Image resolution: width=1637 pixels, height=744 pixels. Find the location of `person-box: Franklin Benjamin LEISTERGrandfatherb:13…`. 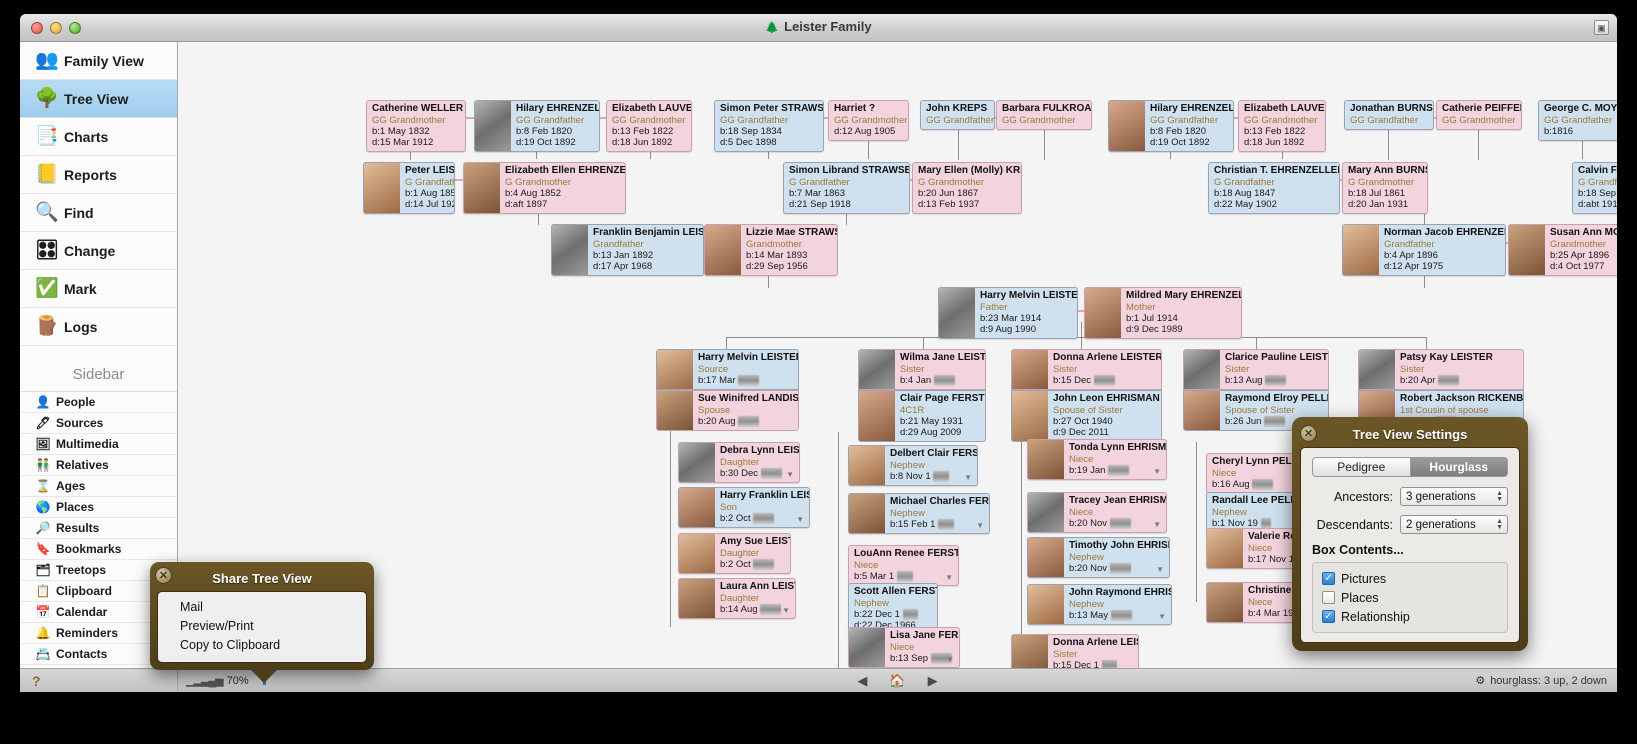

person-box: Franklin Benjamin LEISTERGrandfatherb:13… is located at coordinates (627, 250).